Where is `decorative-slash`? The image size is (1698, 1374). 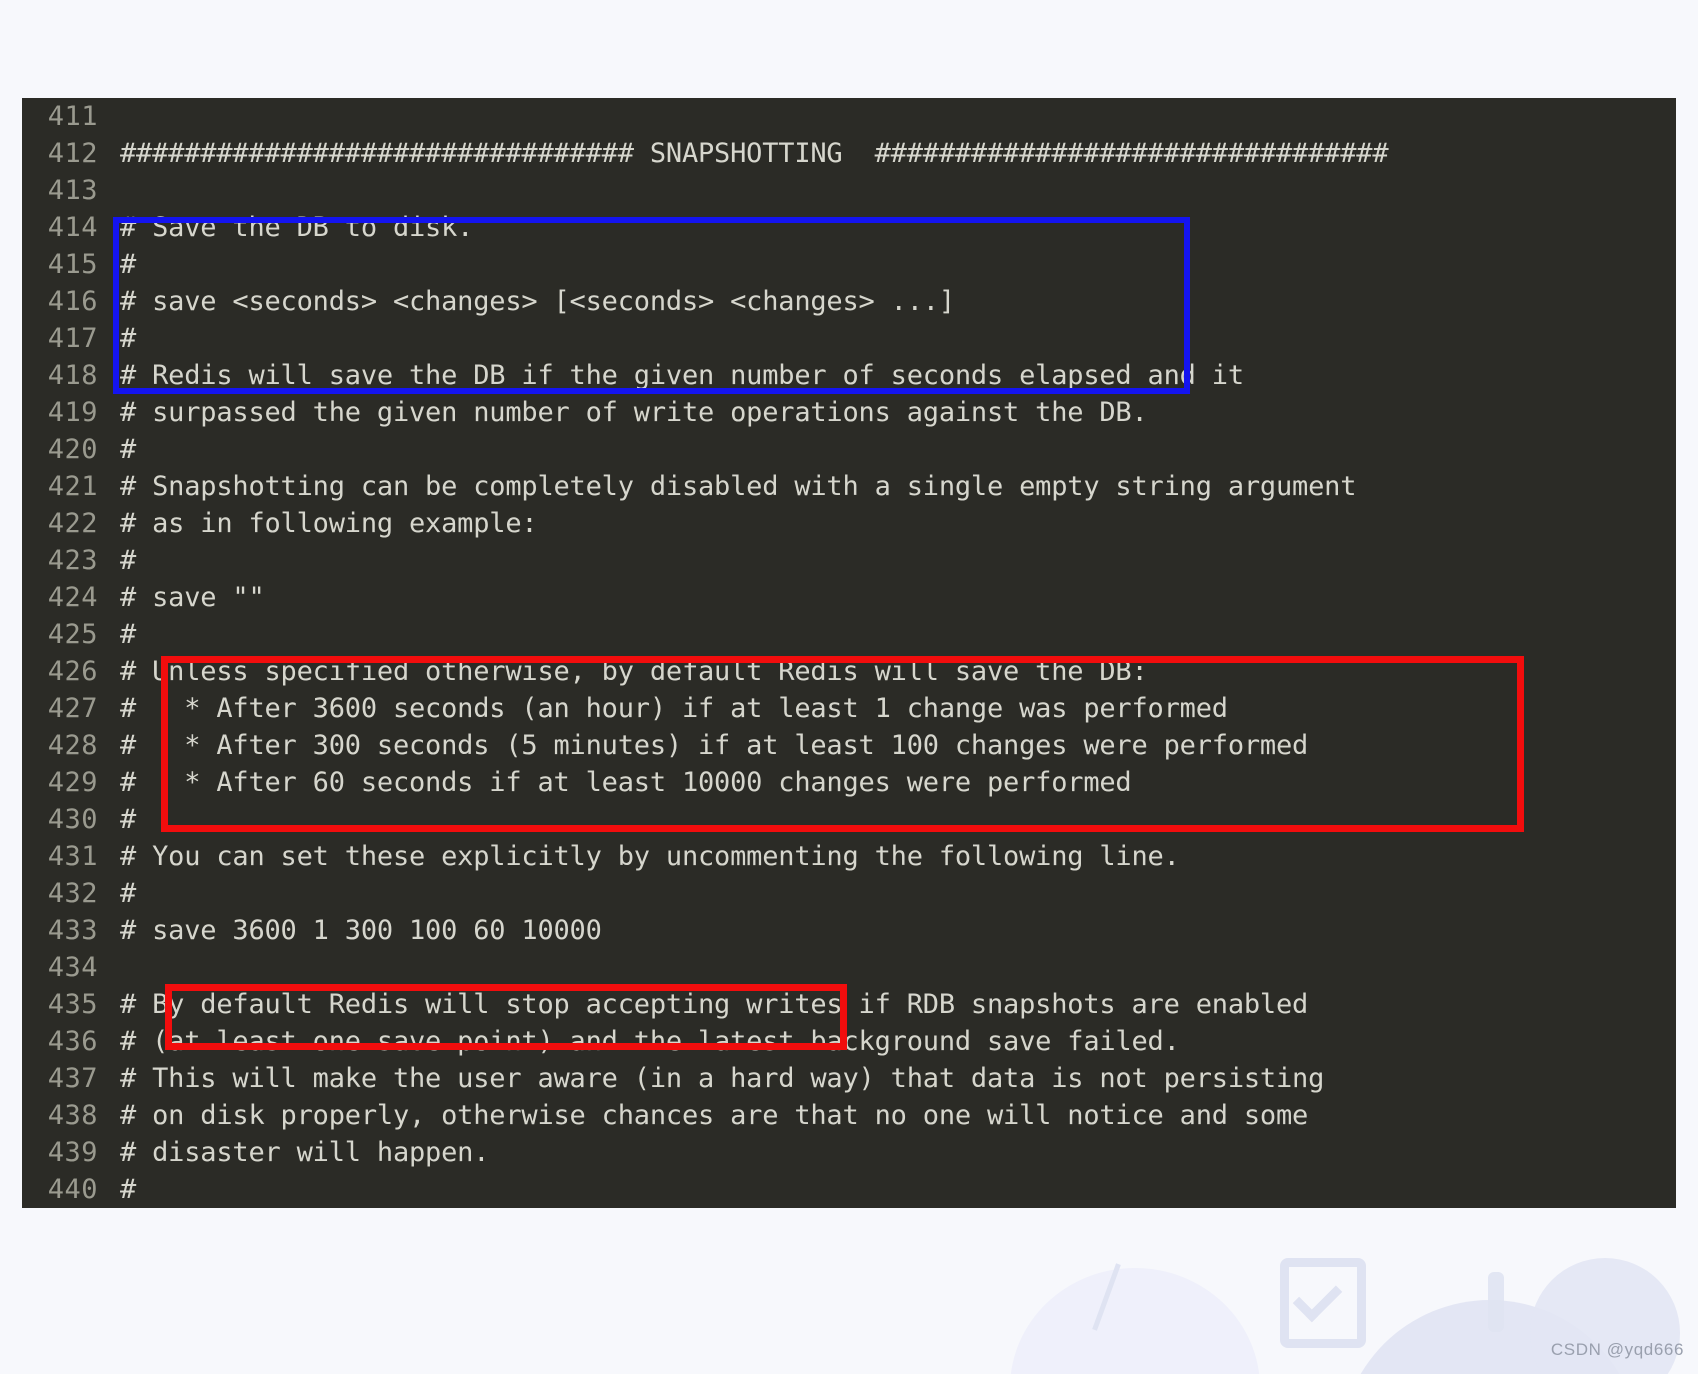
decorative-slash is located at coordinates (1106, 1297).